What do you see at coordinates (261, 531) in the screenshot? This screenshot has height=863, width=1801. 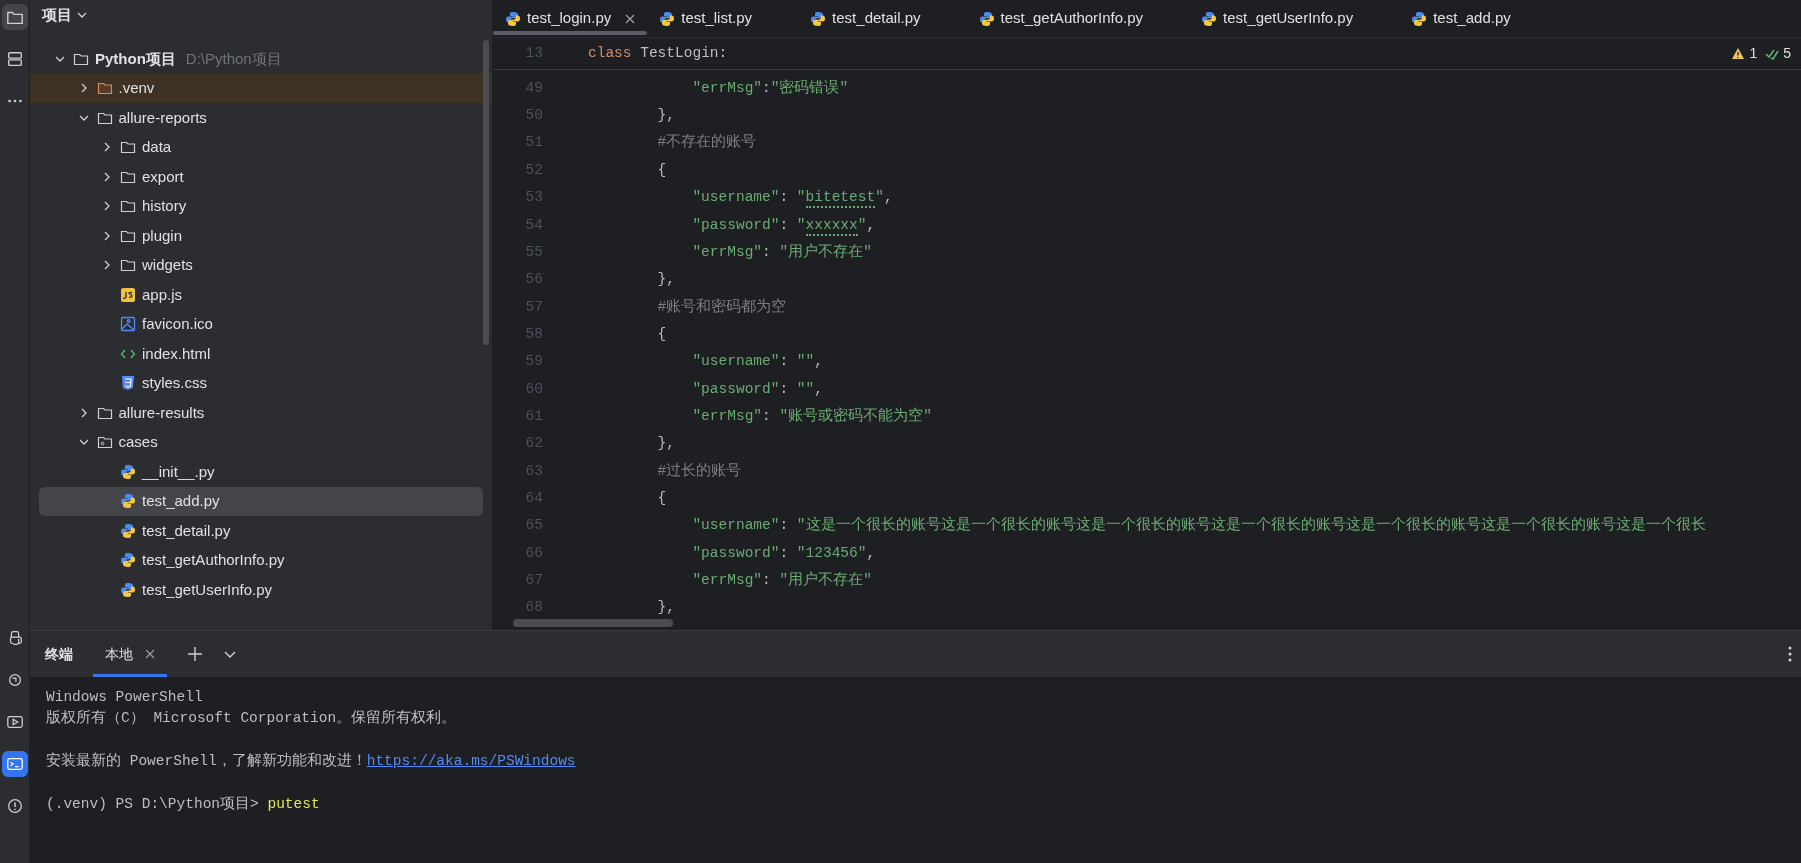 I see `tree-item: test_detail.py` at bounding box center [261, 531].